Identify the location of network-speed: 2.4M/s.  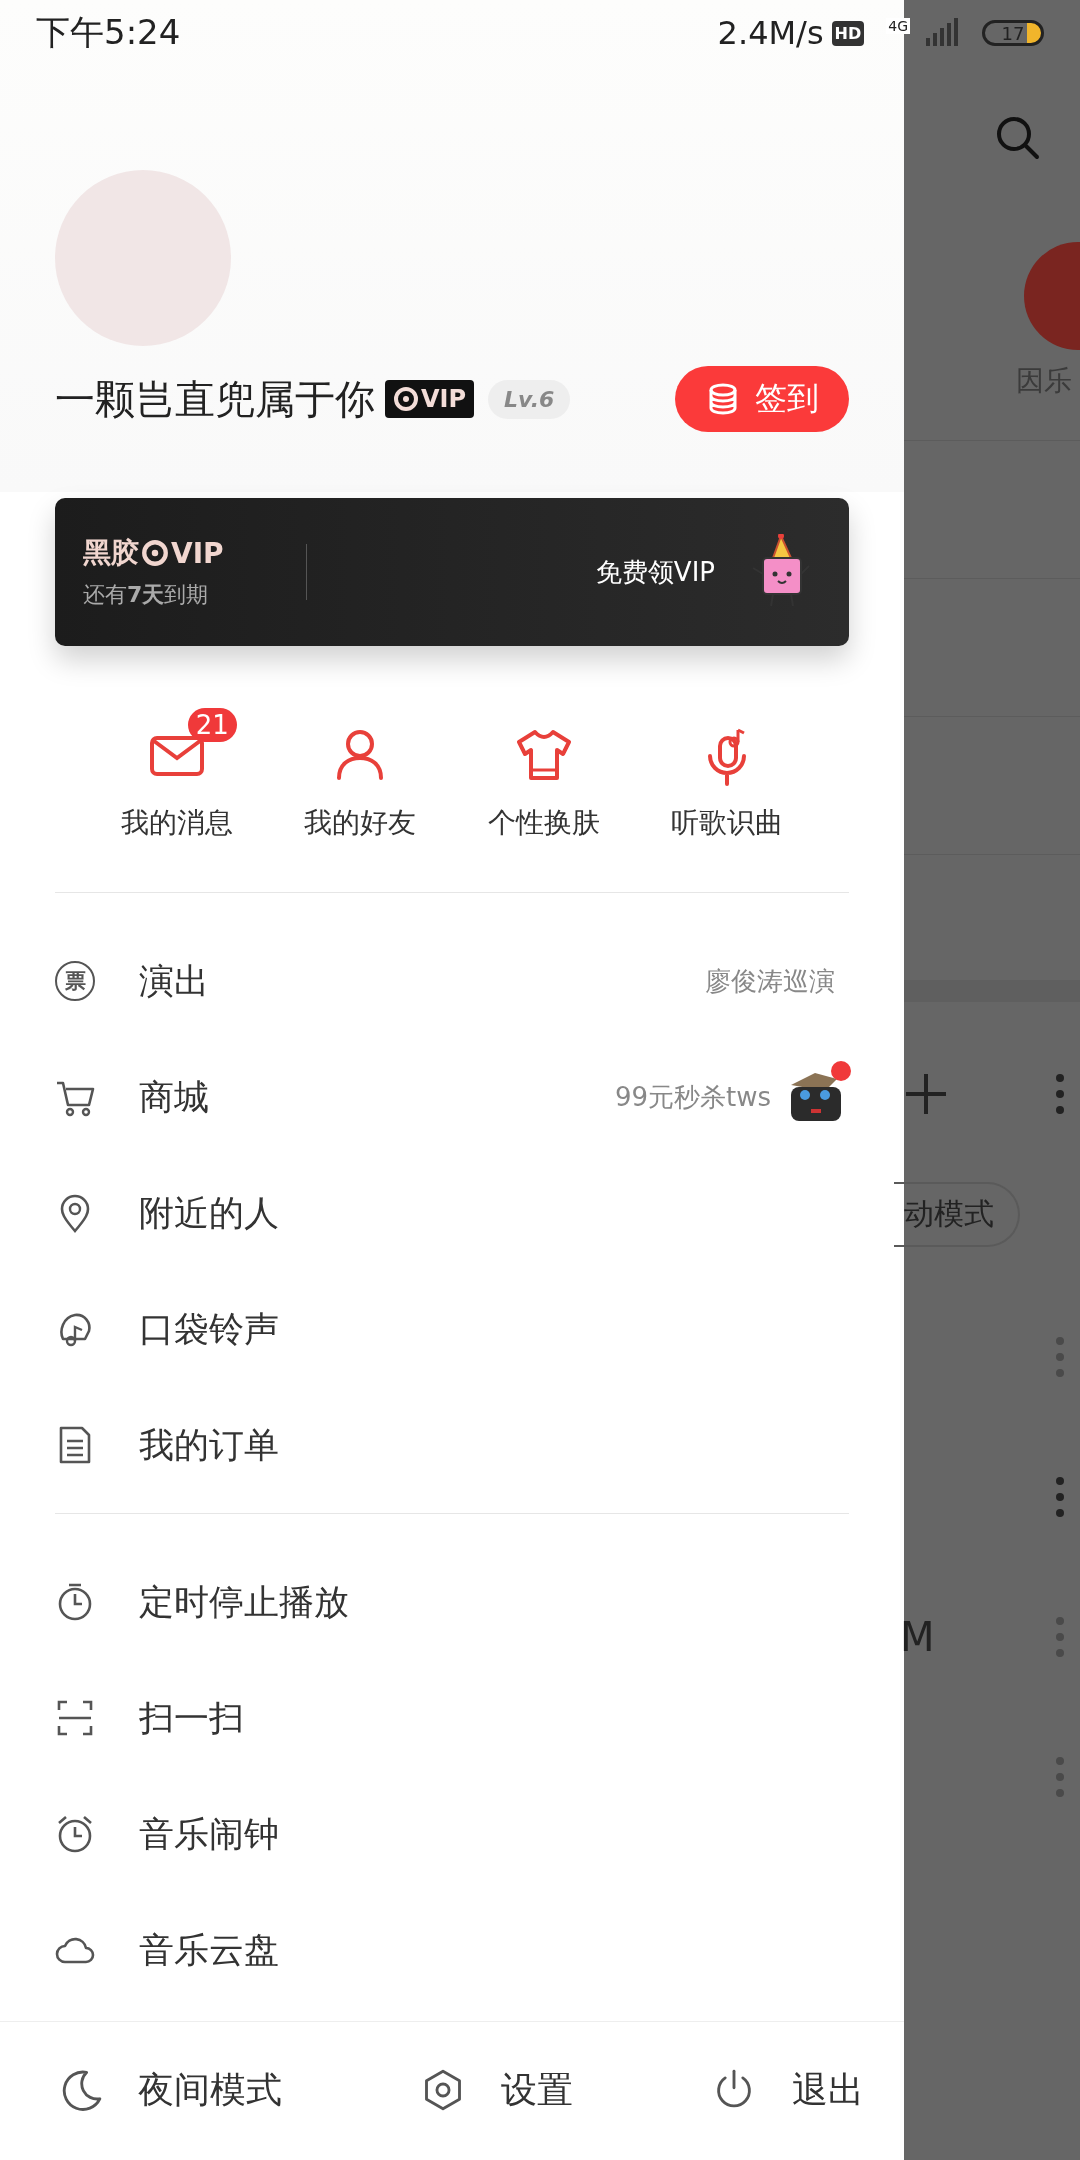
(770, 33).